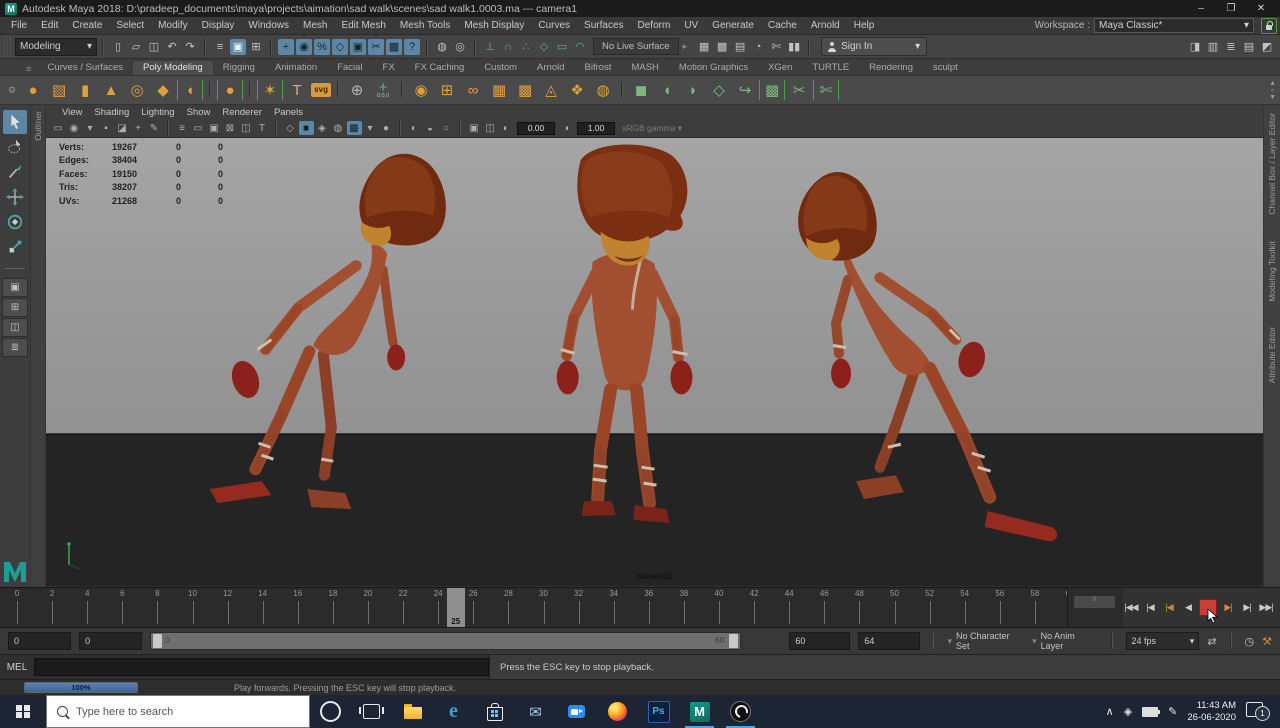 The height and width of the screenshot is (728, 1280). I want to click on shelf-tab-motion-graphics: Motion Graphics, so click(713, 68).